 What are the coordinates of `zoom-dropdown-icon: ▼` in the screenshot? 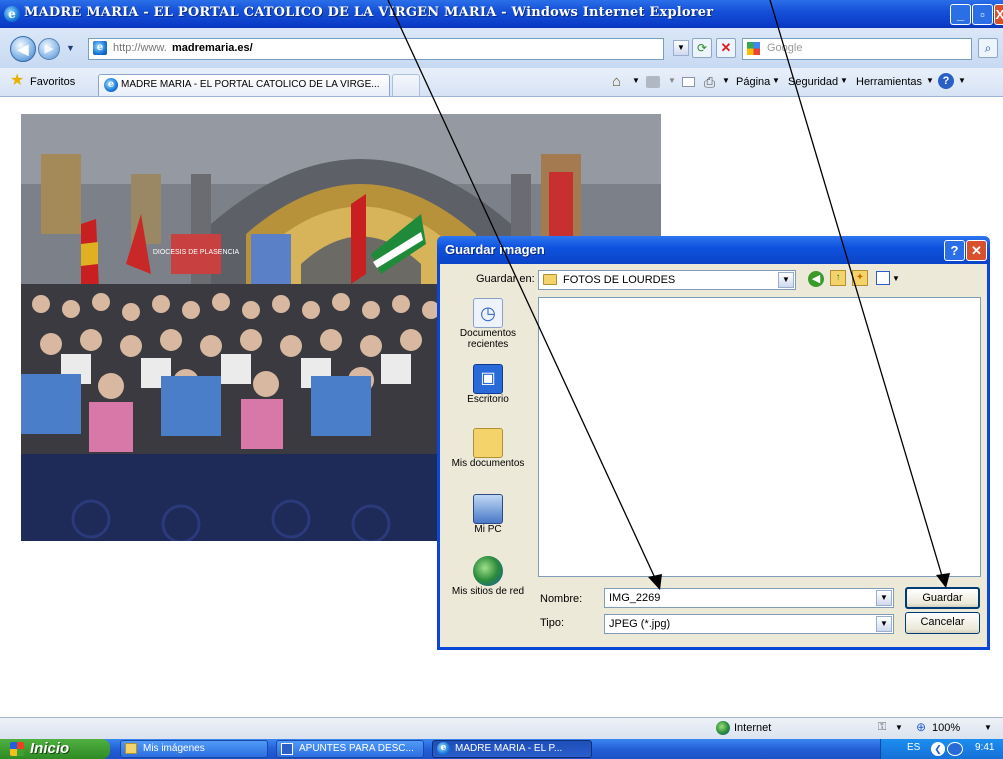 It's located at (988, 727).